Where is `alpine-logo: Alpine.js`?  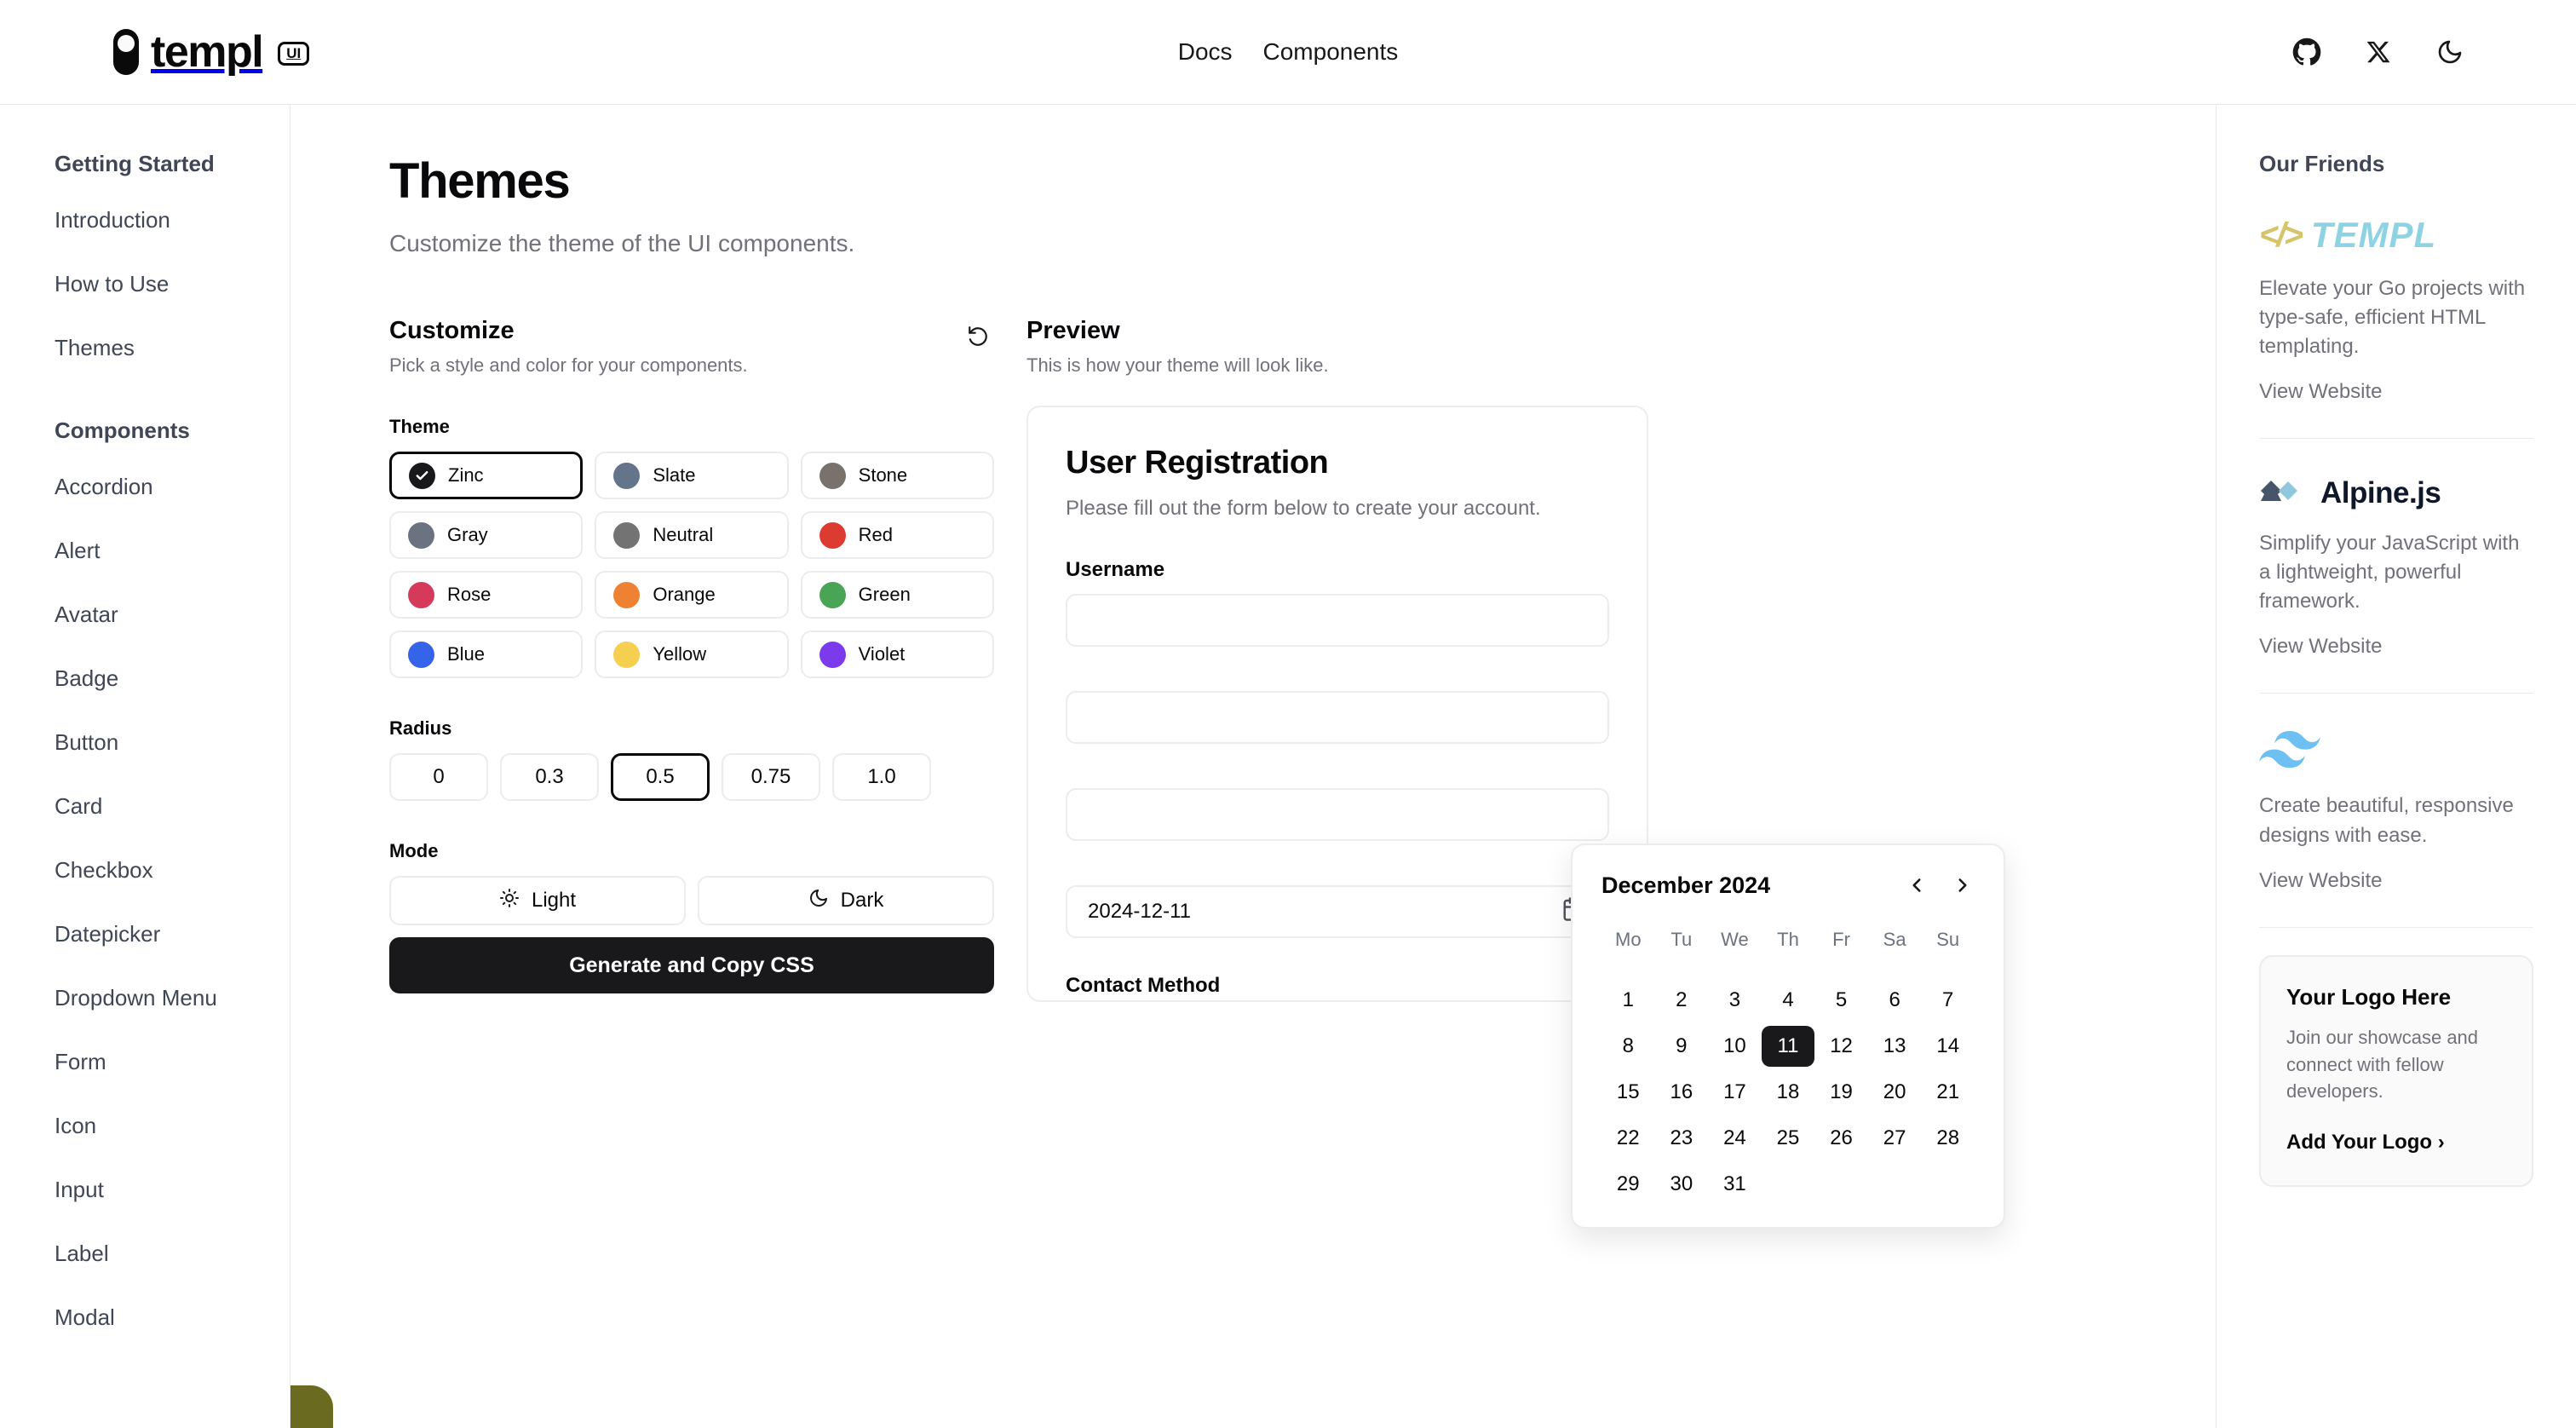 alpine-logo: Alpine.js is located at coordinates (2396, 493).